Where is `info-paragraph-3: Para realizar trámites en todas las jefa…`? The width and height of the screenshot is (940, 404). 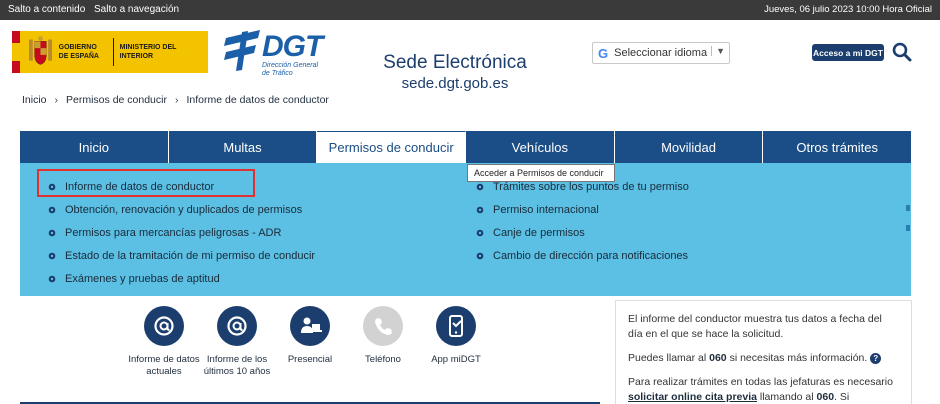
info-paragraph-3: Para realizar trámites en todas las jefa… is located at coordinates (763, 389).